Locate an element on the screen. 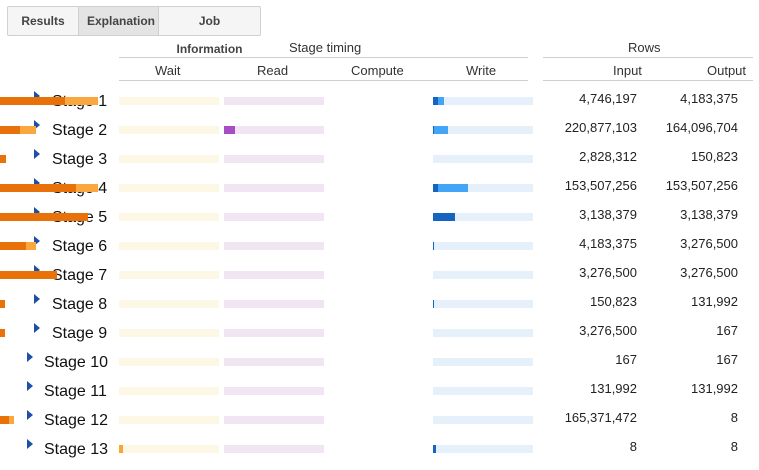 The image size is (759, 470). stage-name: Stage 8 is located at coordinates (79, 305).